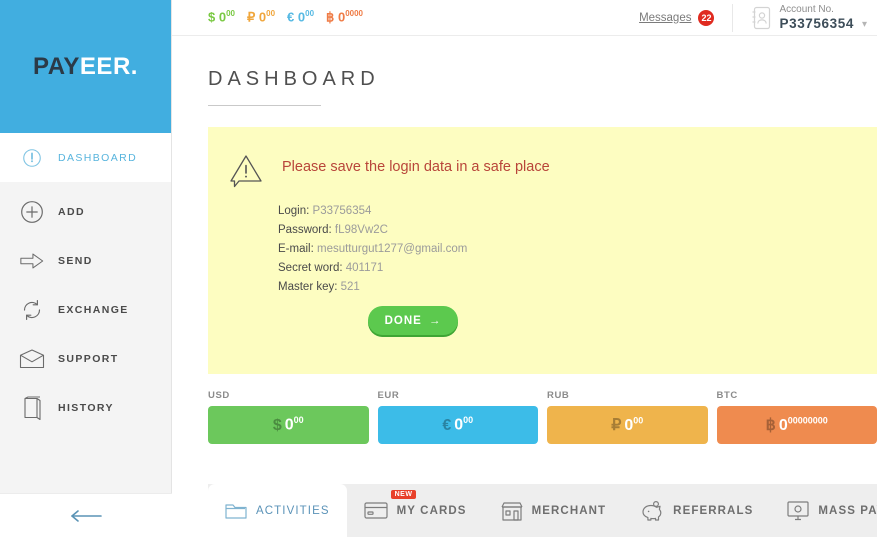 The width and height of the screenshot is (877, 537). I want to click on usd-balance: $ 000, so click(221, 16).